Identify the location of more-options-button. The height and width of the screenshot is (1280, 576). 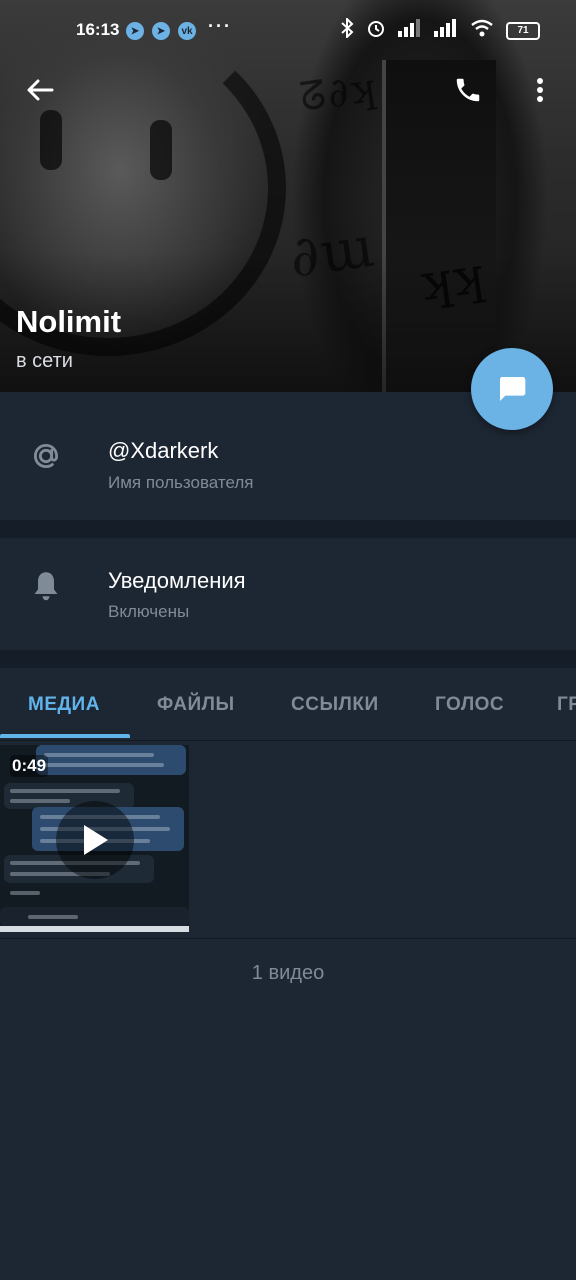
(540, 90).